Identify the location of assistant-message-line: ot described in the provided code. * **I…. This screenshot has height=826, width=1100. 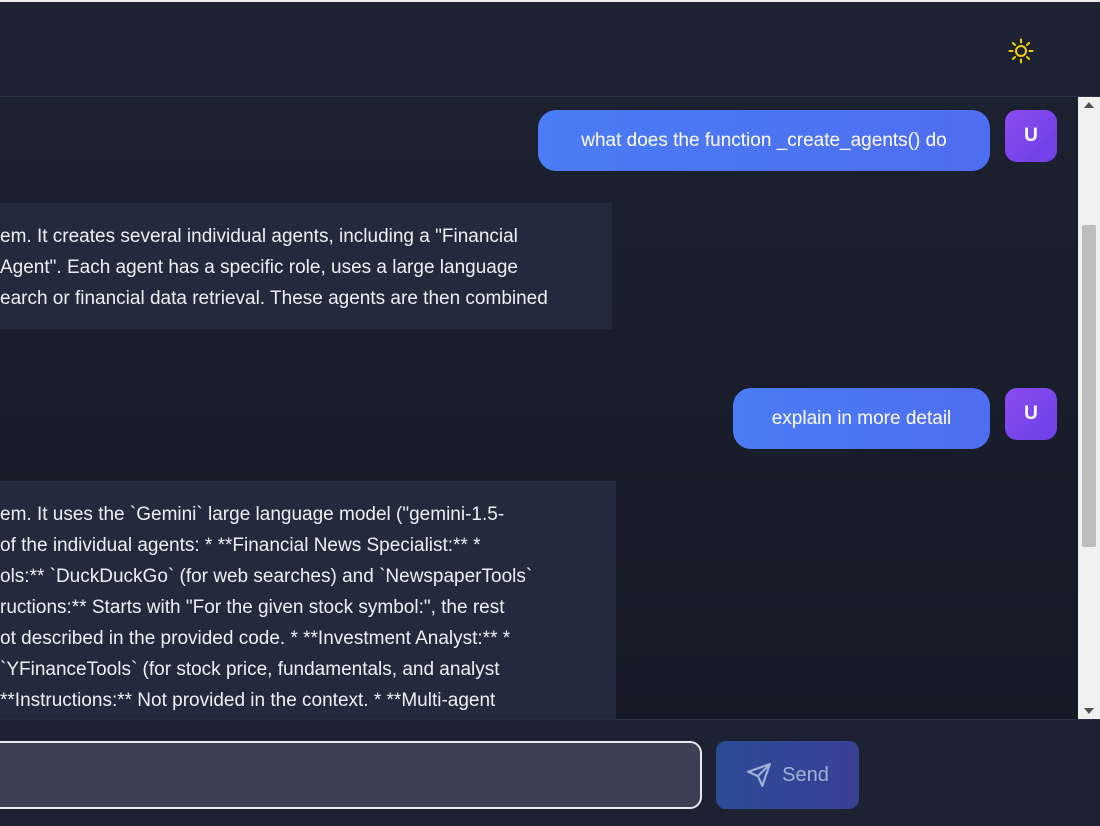
(255, 638).